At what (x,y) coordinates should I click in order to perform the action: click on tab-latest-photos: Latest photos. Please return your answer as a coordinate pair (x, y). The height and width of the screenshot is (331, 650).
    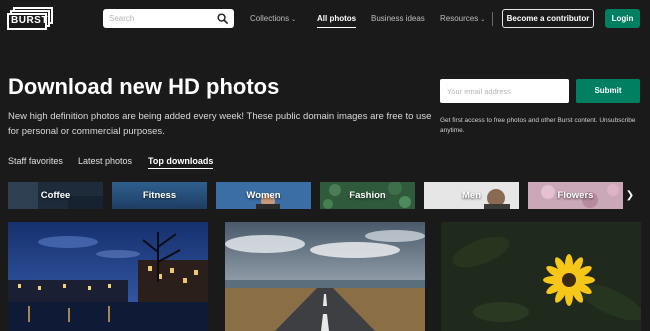
    Looking at the image, I should click on (105, 161).